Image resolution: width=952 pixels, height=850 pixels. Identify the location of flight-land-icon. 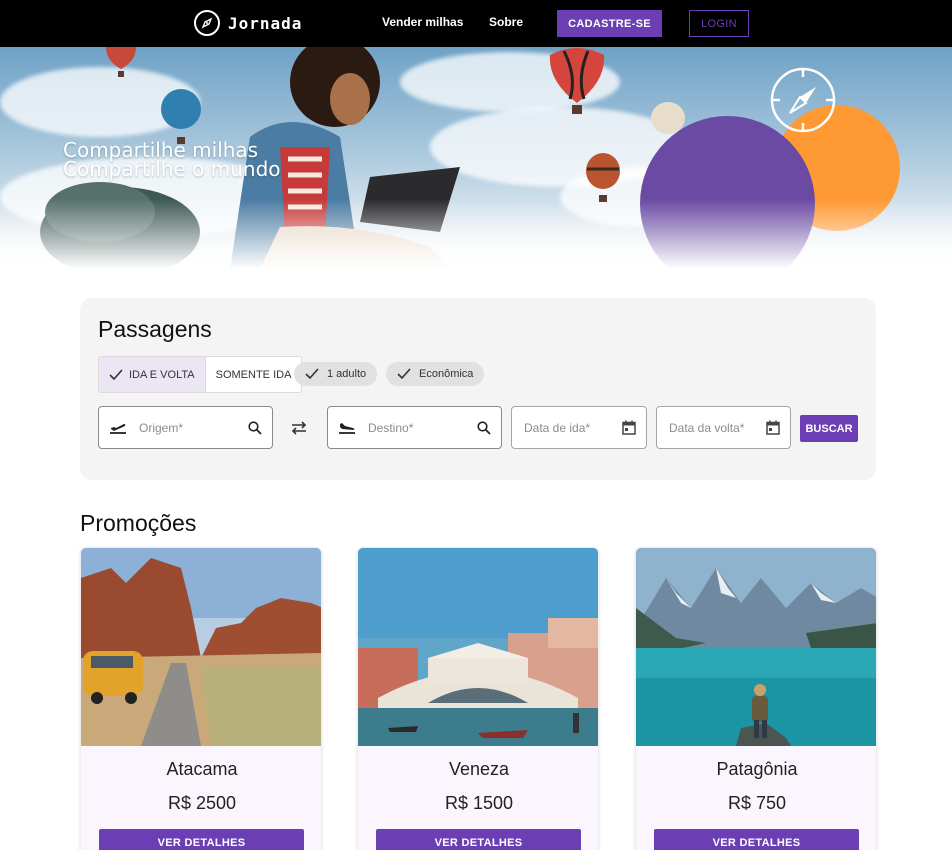
(347, 428).